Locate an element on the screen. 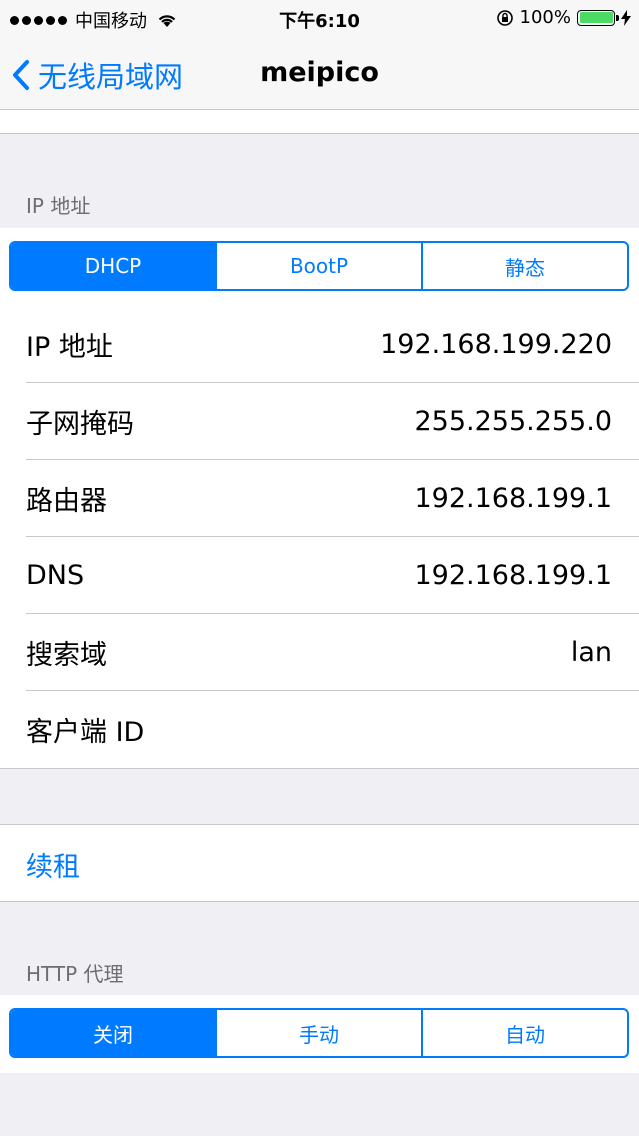 This screenshot has height=1136, width=639. segment-auto: 自动 is located at coordinates (524, 1033).